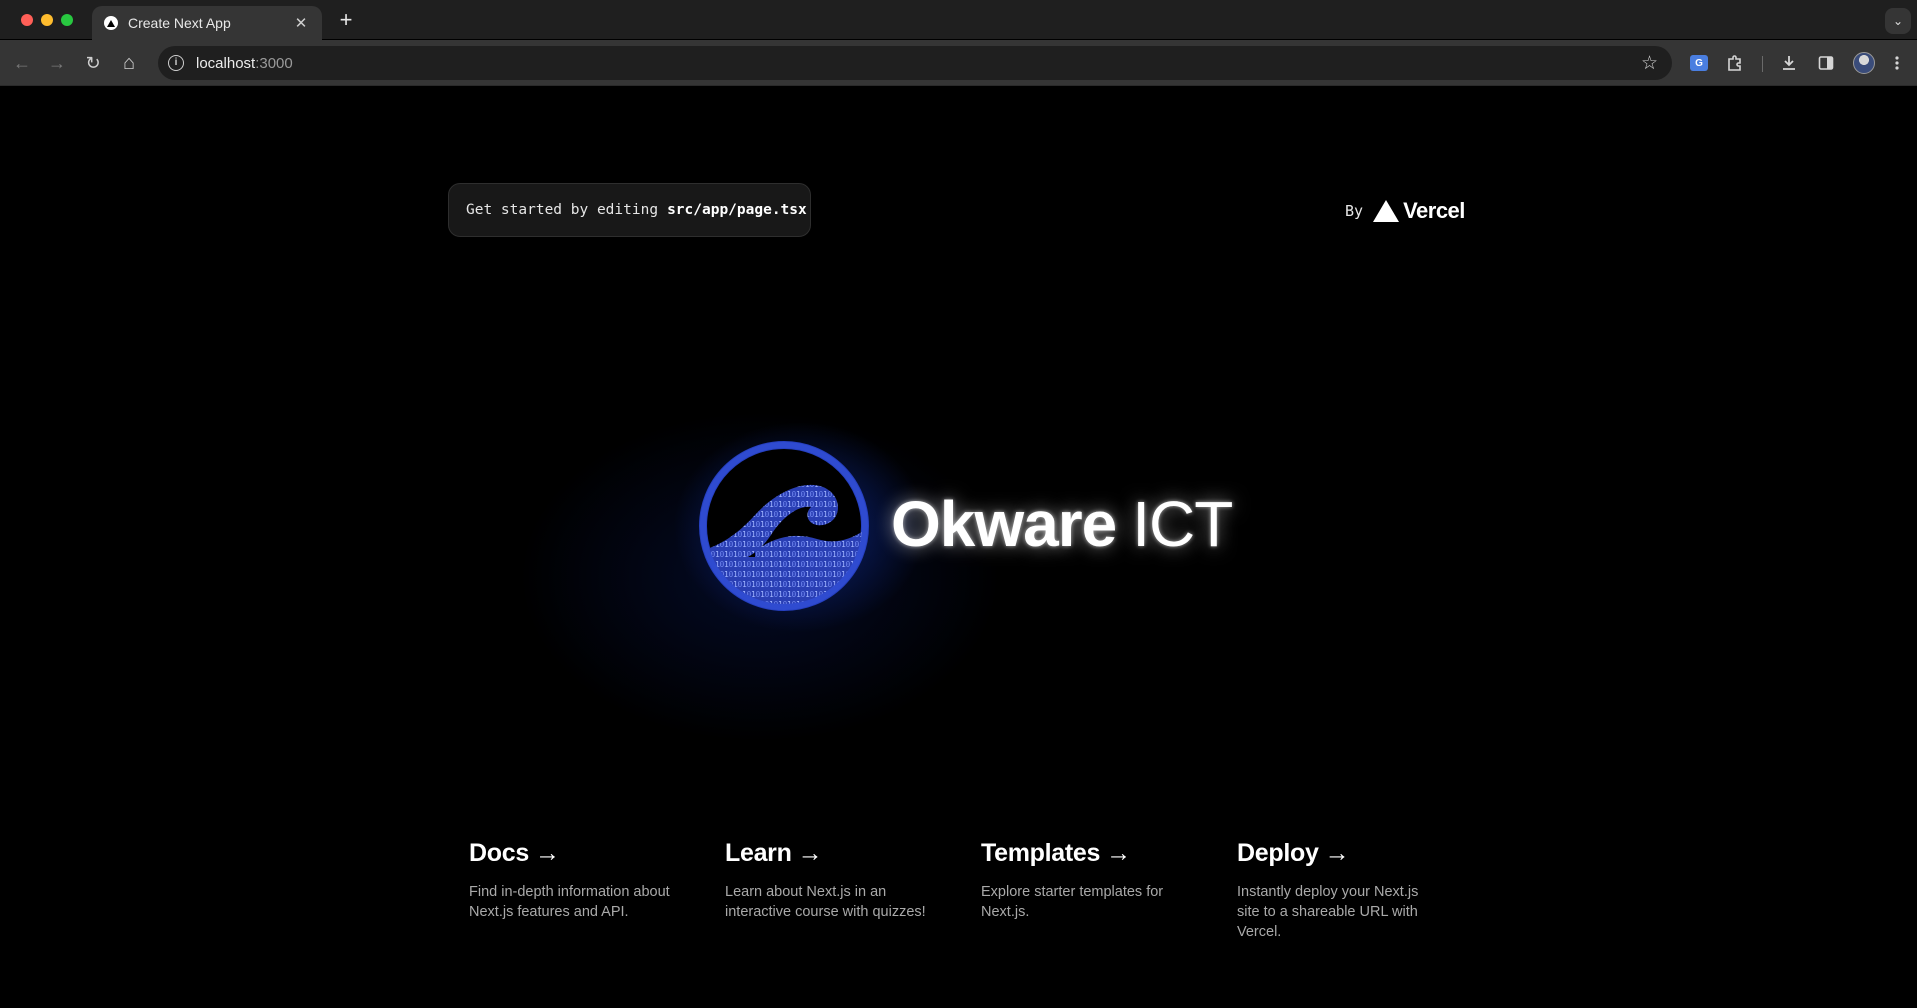 The height and width of the screenshot is (1008, 1917). What do you see at coordinates (1864, 63) in the screenshot?
I see `profile-avatar` at bounding box center [1864, 63].